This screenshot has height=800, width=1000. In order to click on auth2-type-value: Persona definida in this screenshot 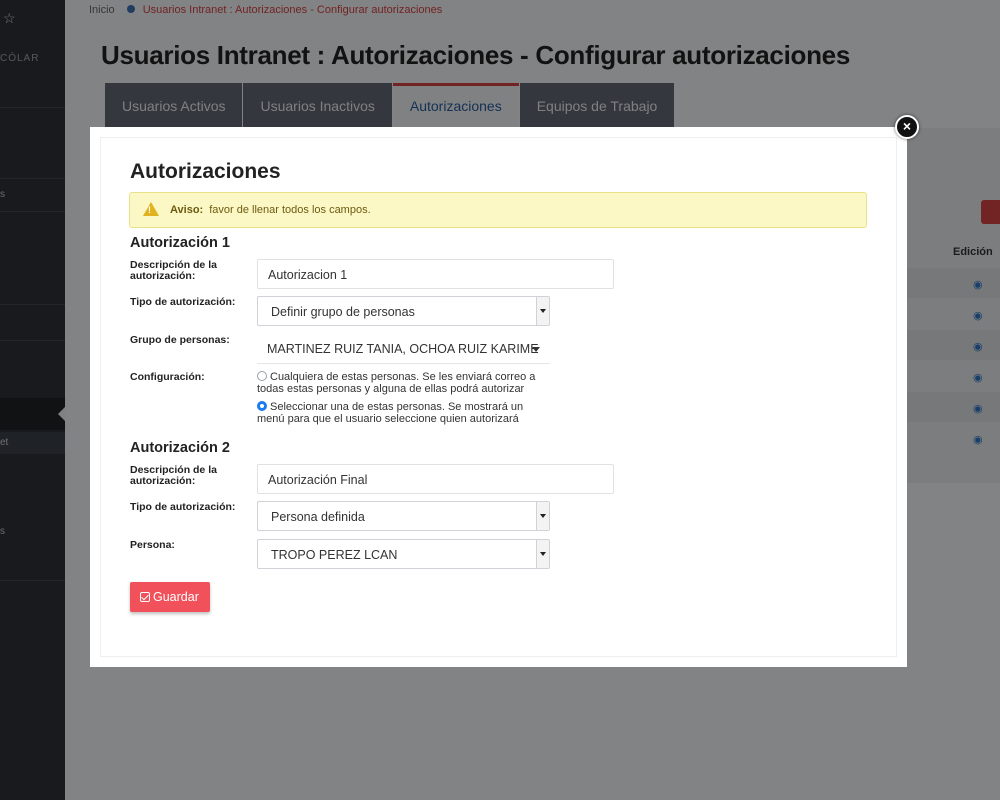, I will do `click(318, 517)`.